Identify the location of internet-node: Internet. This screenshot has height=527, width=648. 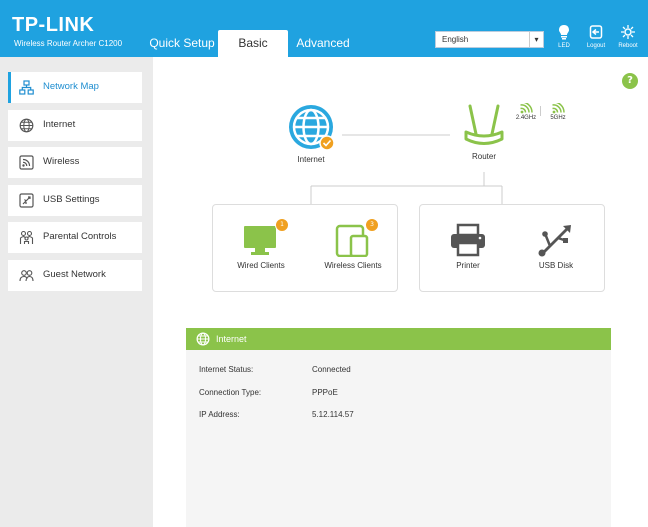
(311, 133).